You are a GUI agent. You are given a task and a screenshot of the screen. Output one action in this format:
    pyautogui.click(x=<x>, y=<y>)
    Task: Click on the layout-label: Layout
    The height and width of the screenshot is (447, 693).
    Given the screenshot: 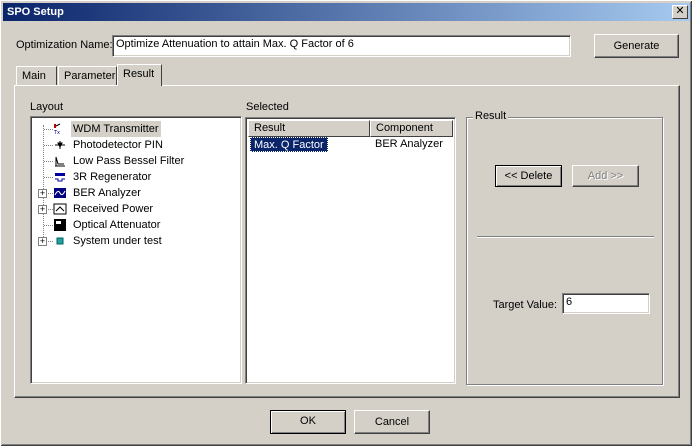 What is the action you would take?
    pyautogui.click(x=47, y=107)
    